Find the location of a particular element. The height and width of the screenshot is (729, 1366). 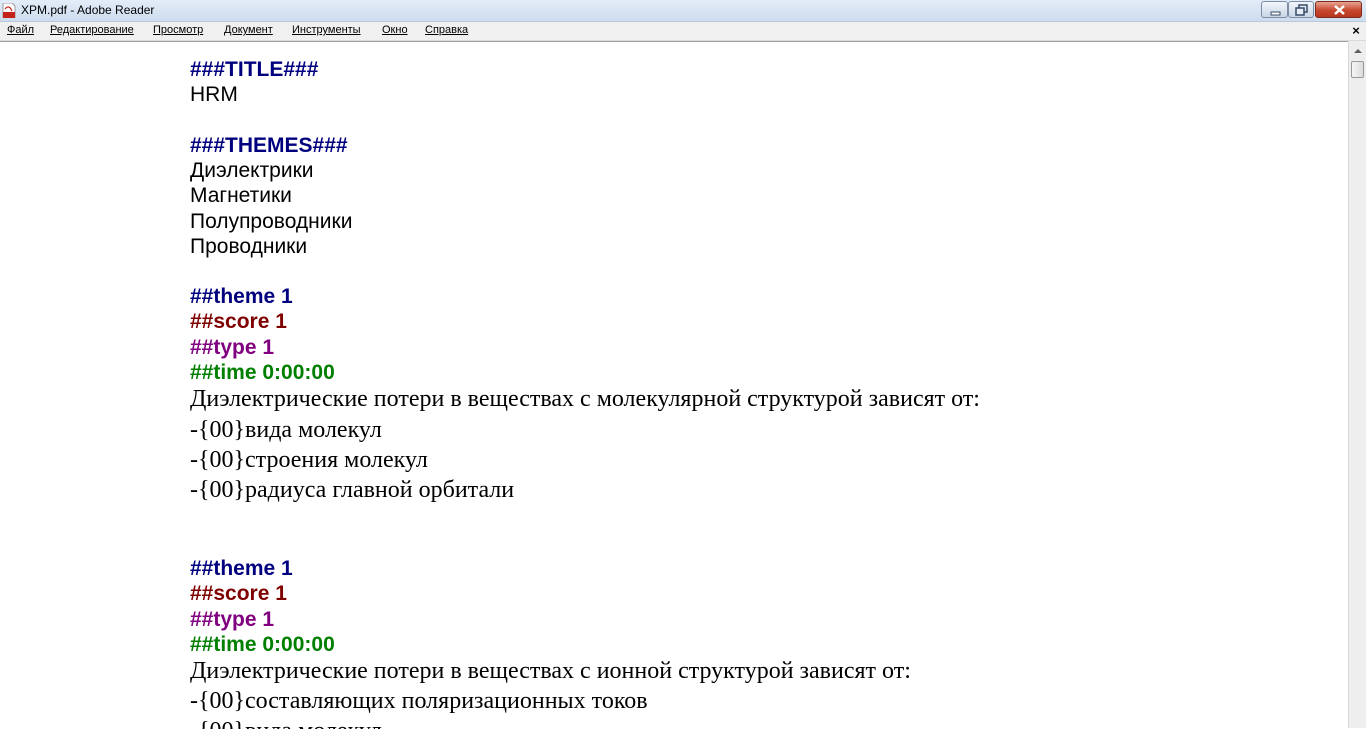

themes-heading: ###THEMES### is located at coordinates (269, 145).